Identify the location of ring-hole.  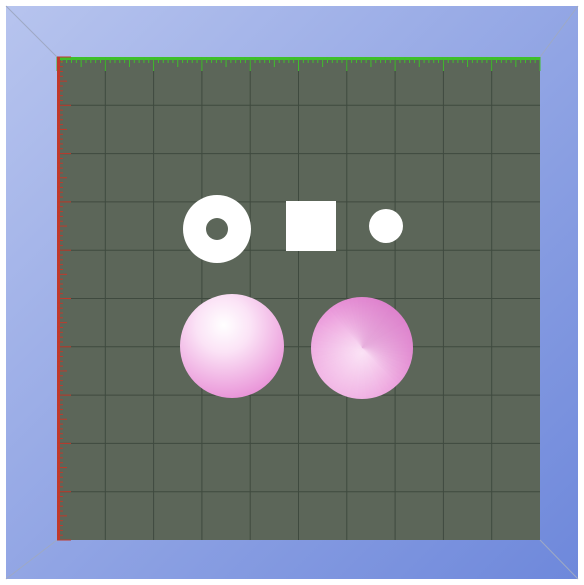
(217, 229).